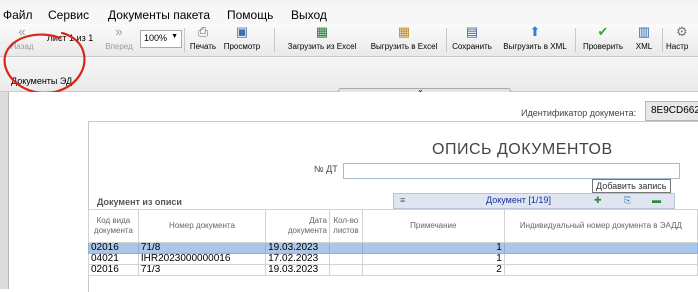 This screenshot has height=292, width=698. Describe the element at coordinates (119, 40) in the screenshot. I see `forward-button: » Вперед` at that location.